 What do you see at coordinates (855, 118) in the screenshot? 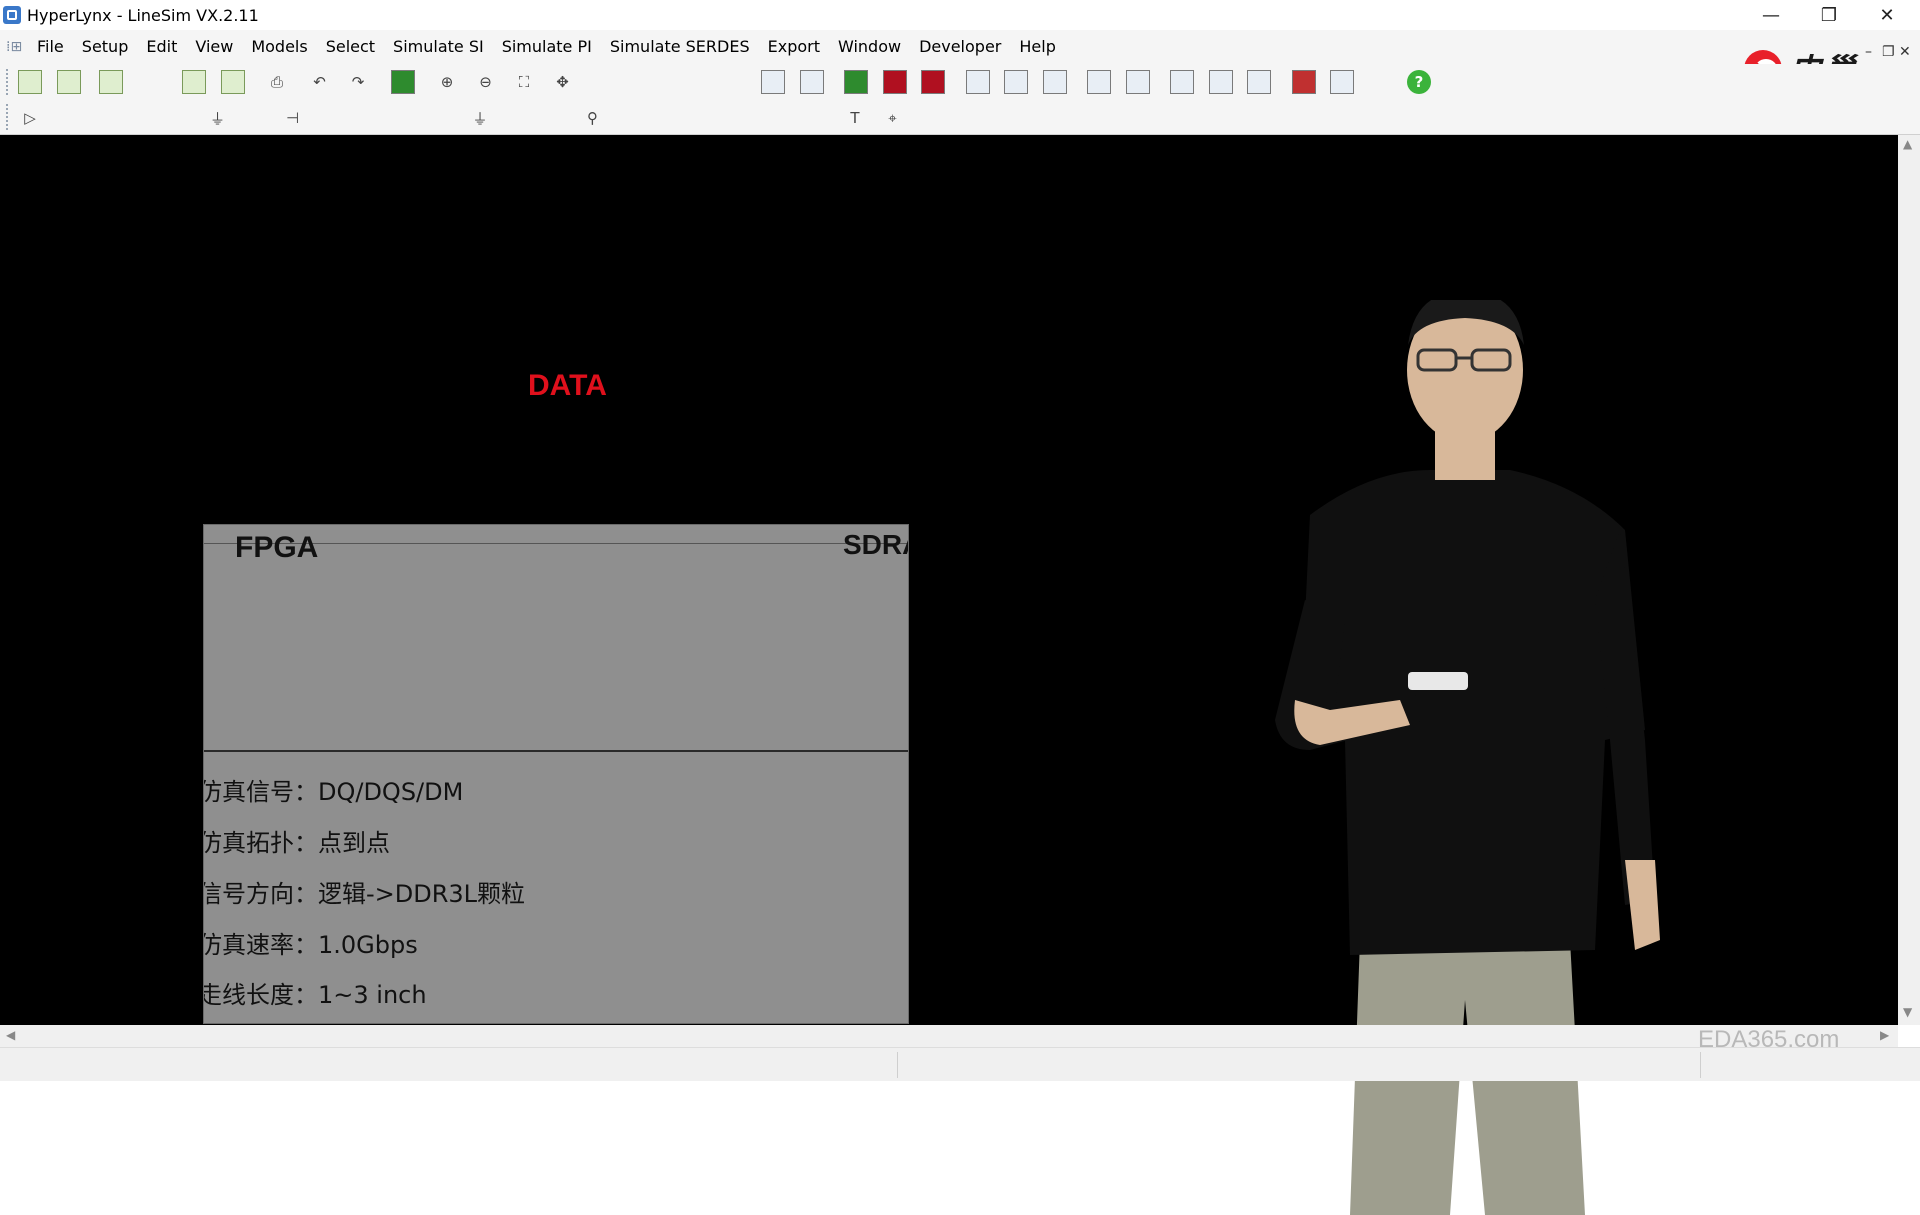
I see `text-icon: T` at bounding box center [855, 118].